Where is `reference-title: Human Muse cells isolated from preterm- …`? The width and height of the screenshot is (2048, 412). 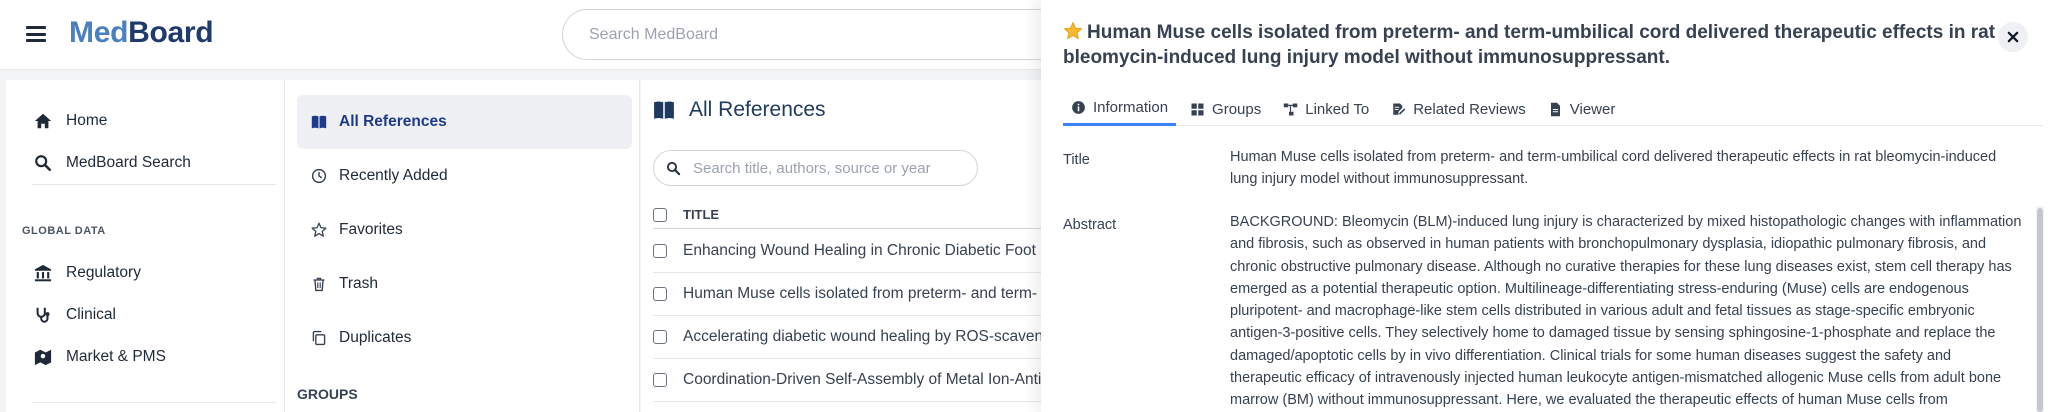
reference-title: Human Muse cells isolated from preterm- … is located at coordinates (1538, 45).